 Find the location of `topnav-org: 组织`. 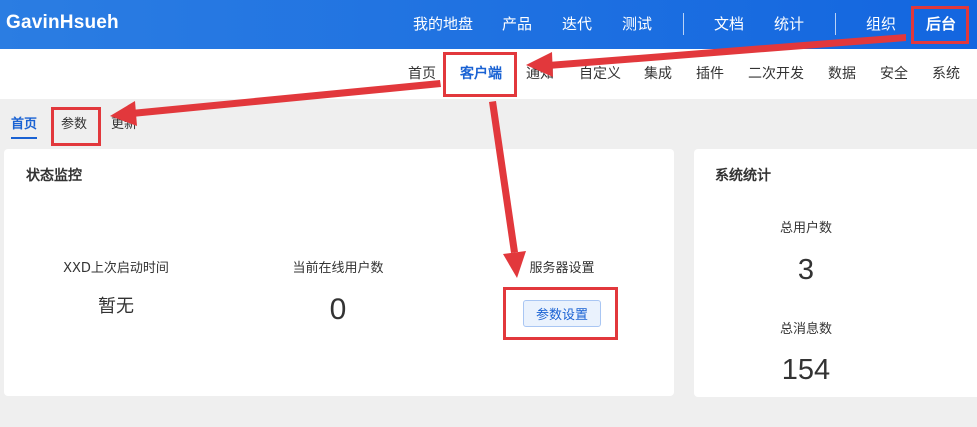

topnav-org: 组织 is located at coordinates (881, 24).